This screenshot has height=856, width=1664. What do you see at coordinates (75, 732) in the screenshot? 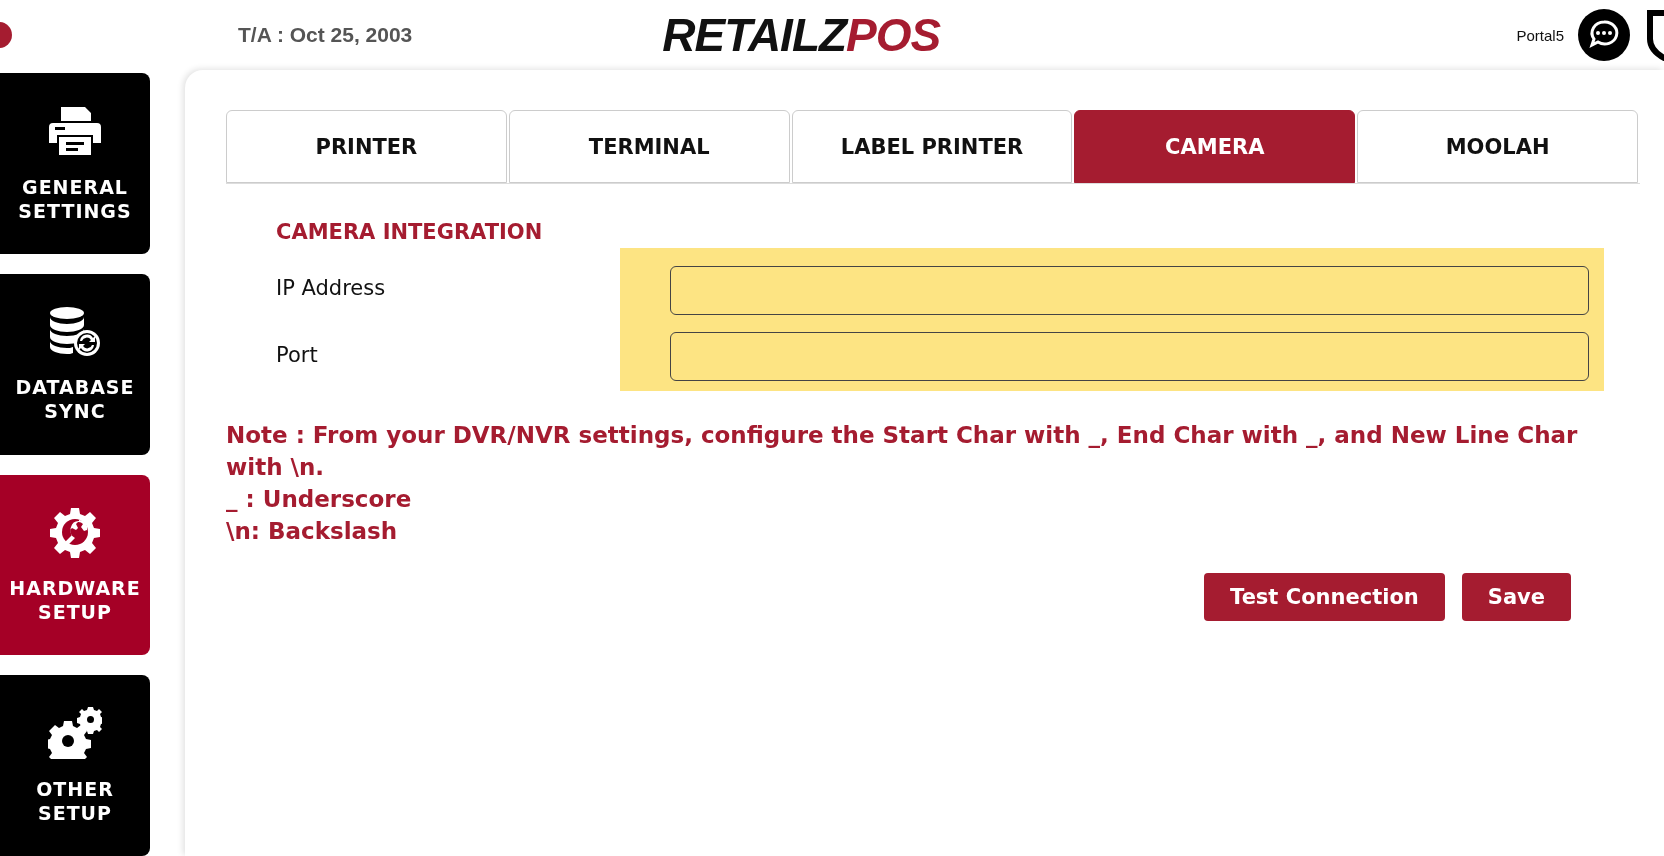
I see `gears-icon` at bounding box center [75, 732].